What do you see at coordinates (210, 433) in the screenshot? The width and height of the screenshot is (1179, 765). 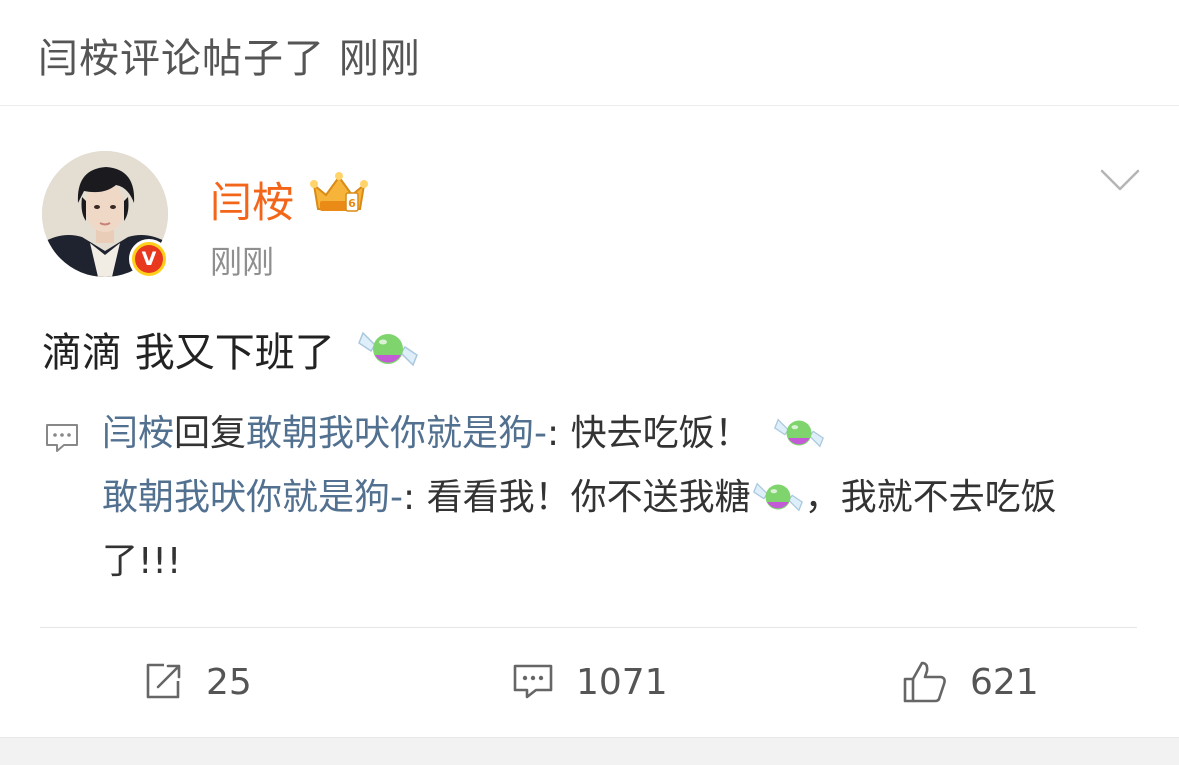 I see `reply-verb: 回复` at bounding box center [210, 433].